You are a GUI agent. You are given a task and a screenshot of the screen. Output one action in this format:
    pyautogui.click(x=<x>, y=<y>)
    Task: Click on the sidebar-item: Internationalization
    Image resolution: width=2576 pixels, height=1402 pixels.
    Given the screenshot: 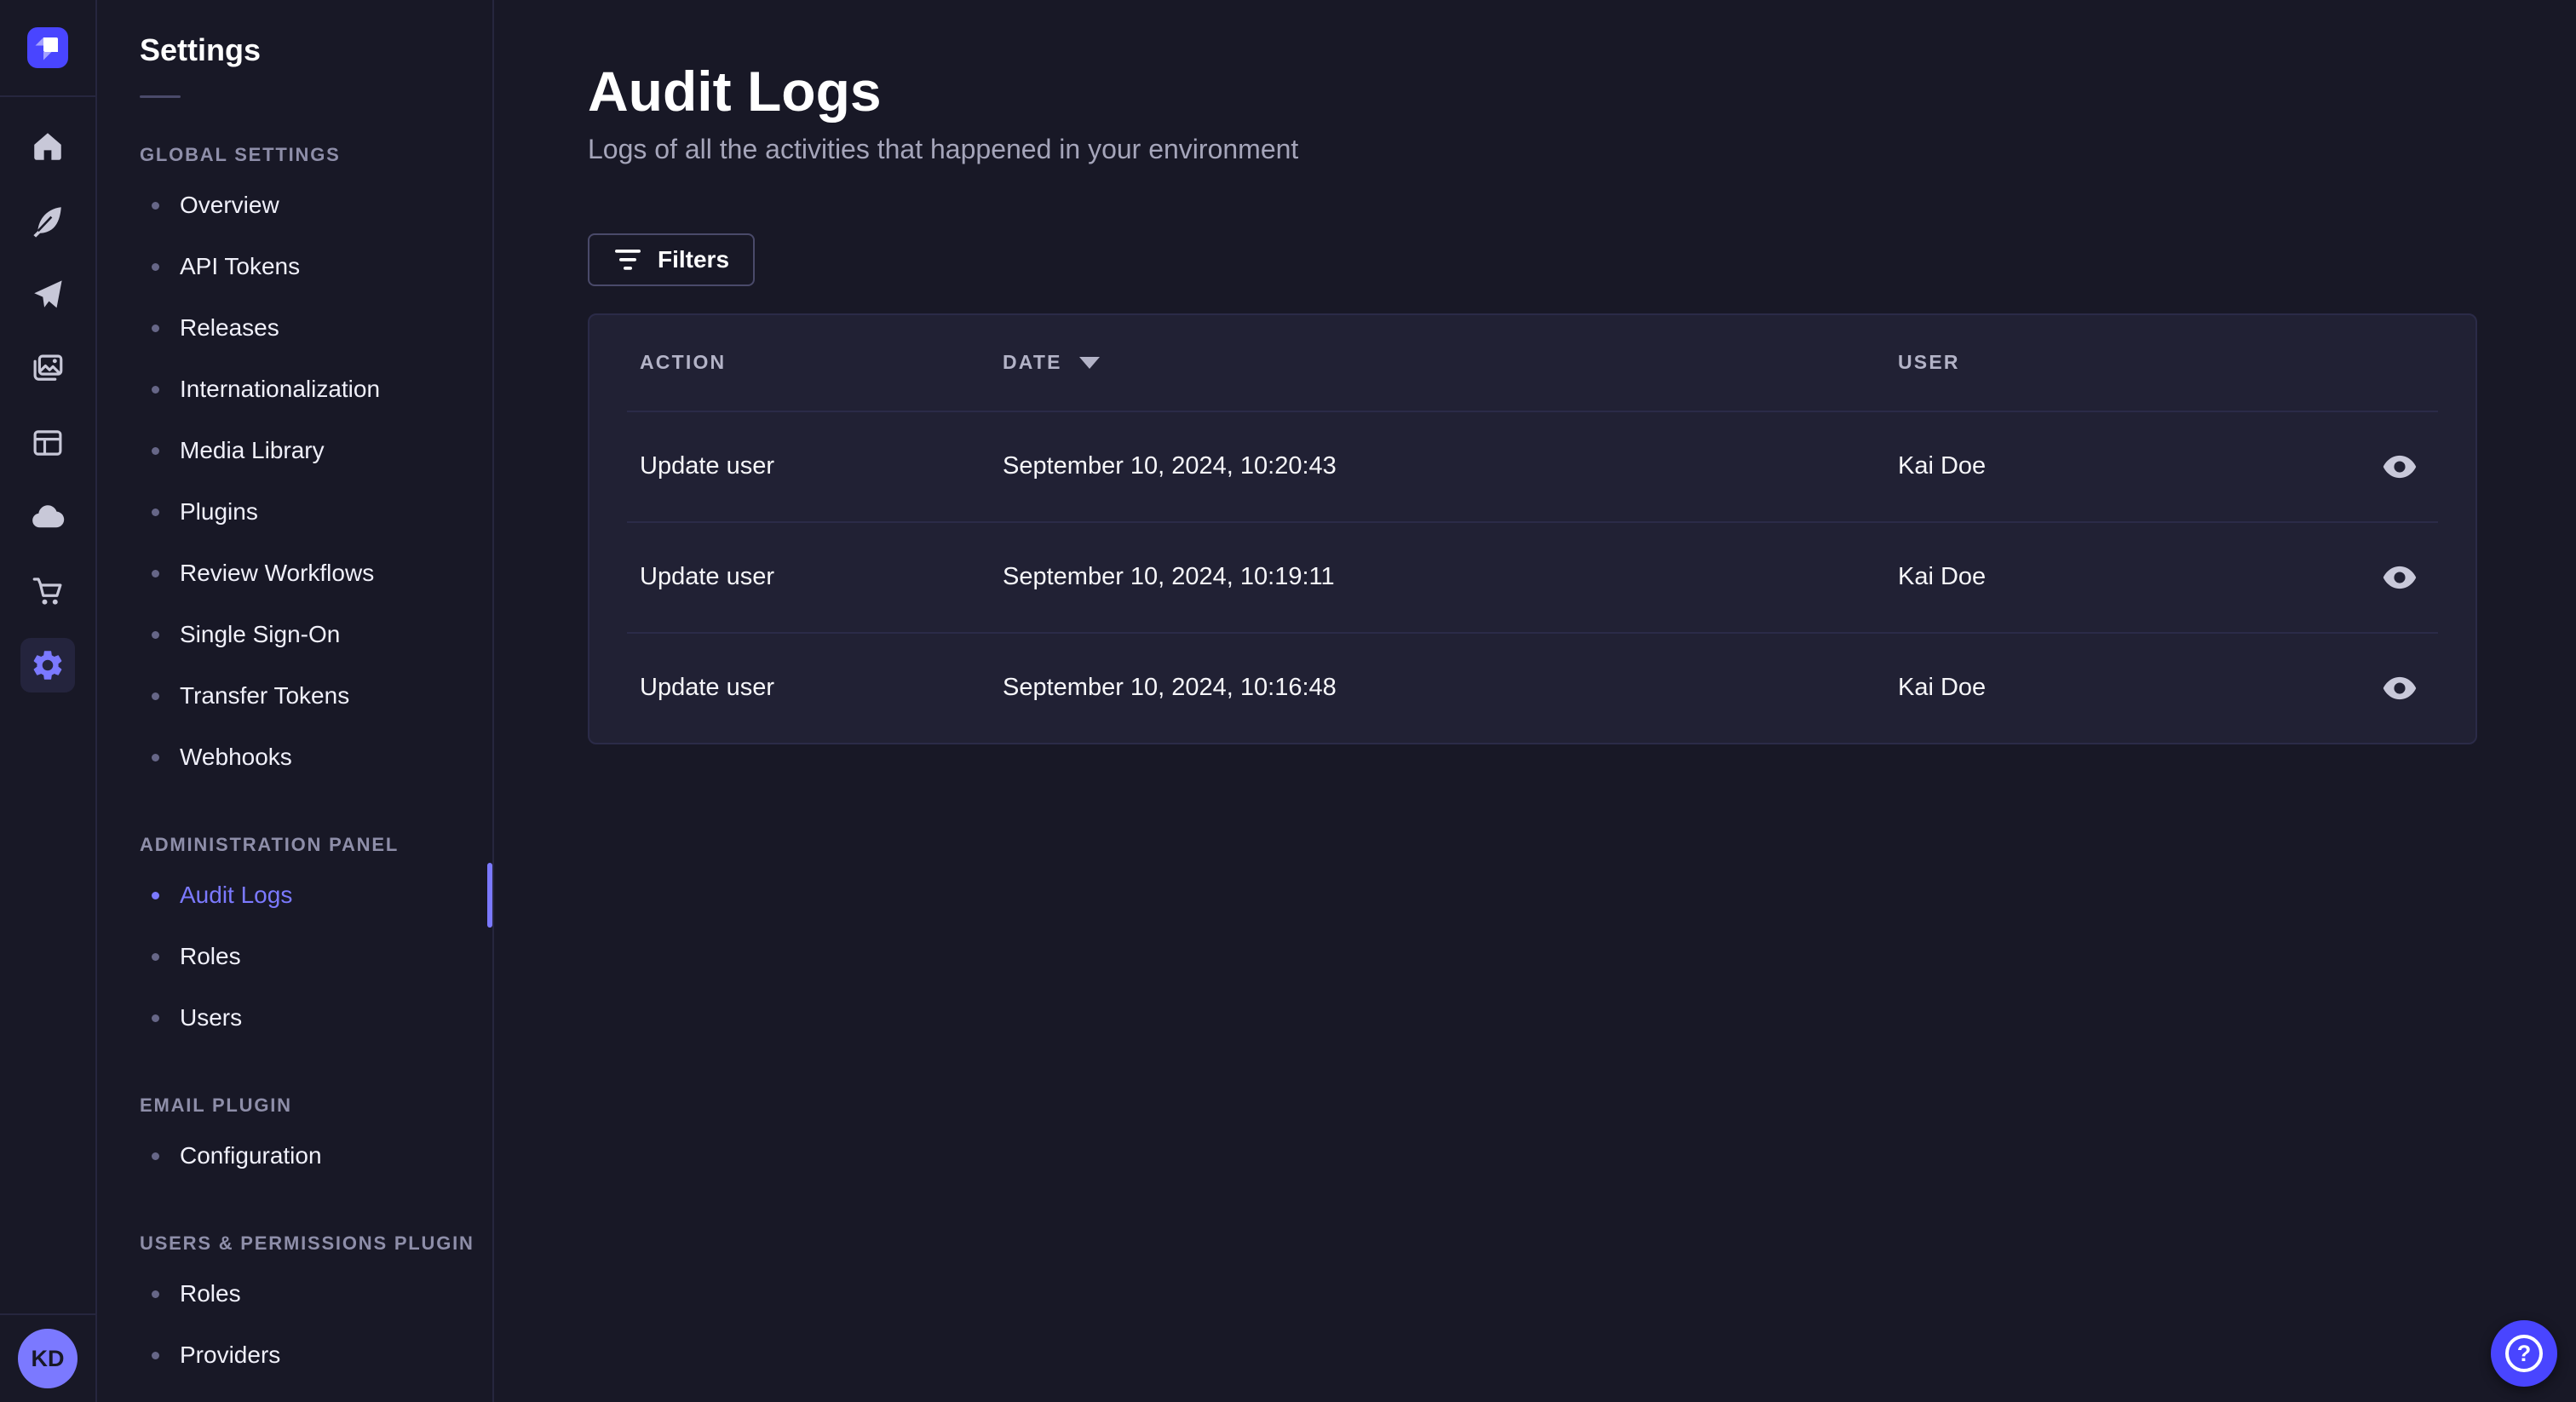 What is the action you would take?
    pyautogui.click(x=316, y=389)
    